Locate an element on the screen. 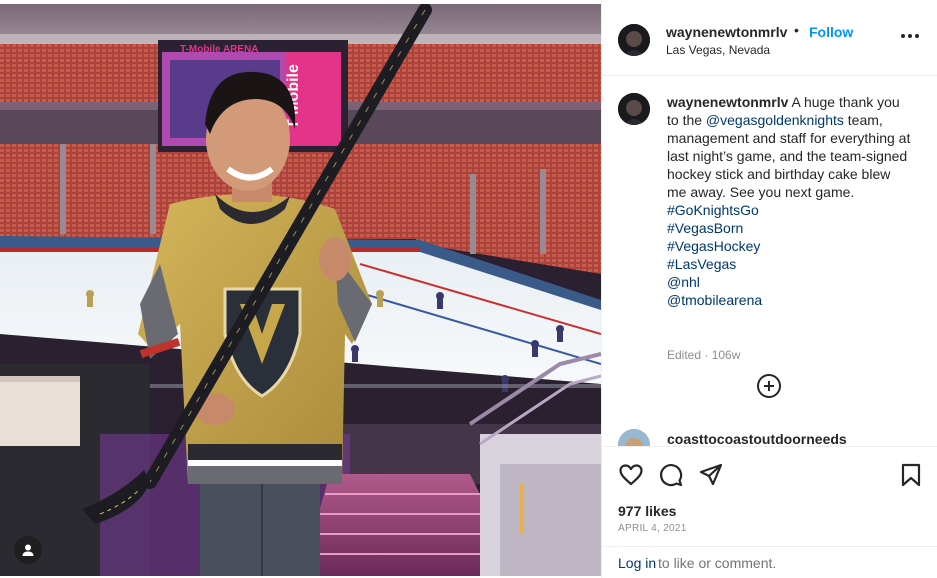 This screenshot has height=578, width=937. mention-link: @nhl is located at coordinates (789, 282).